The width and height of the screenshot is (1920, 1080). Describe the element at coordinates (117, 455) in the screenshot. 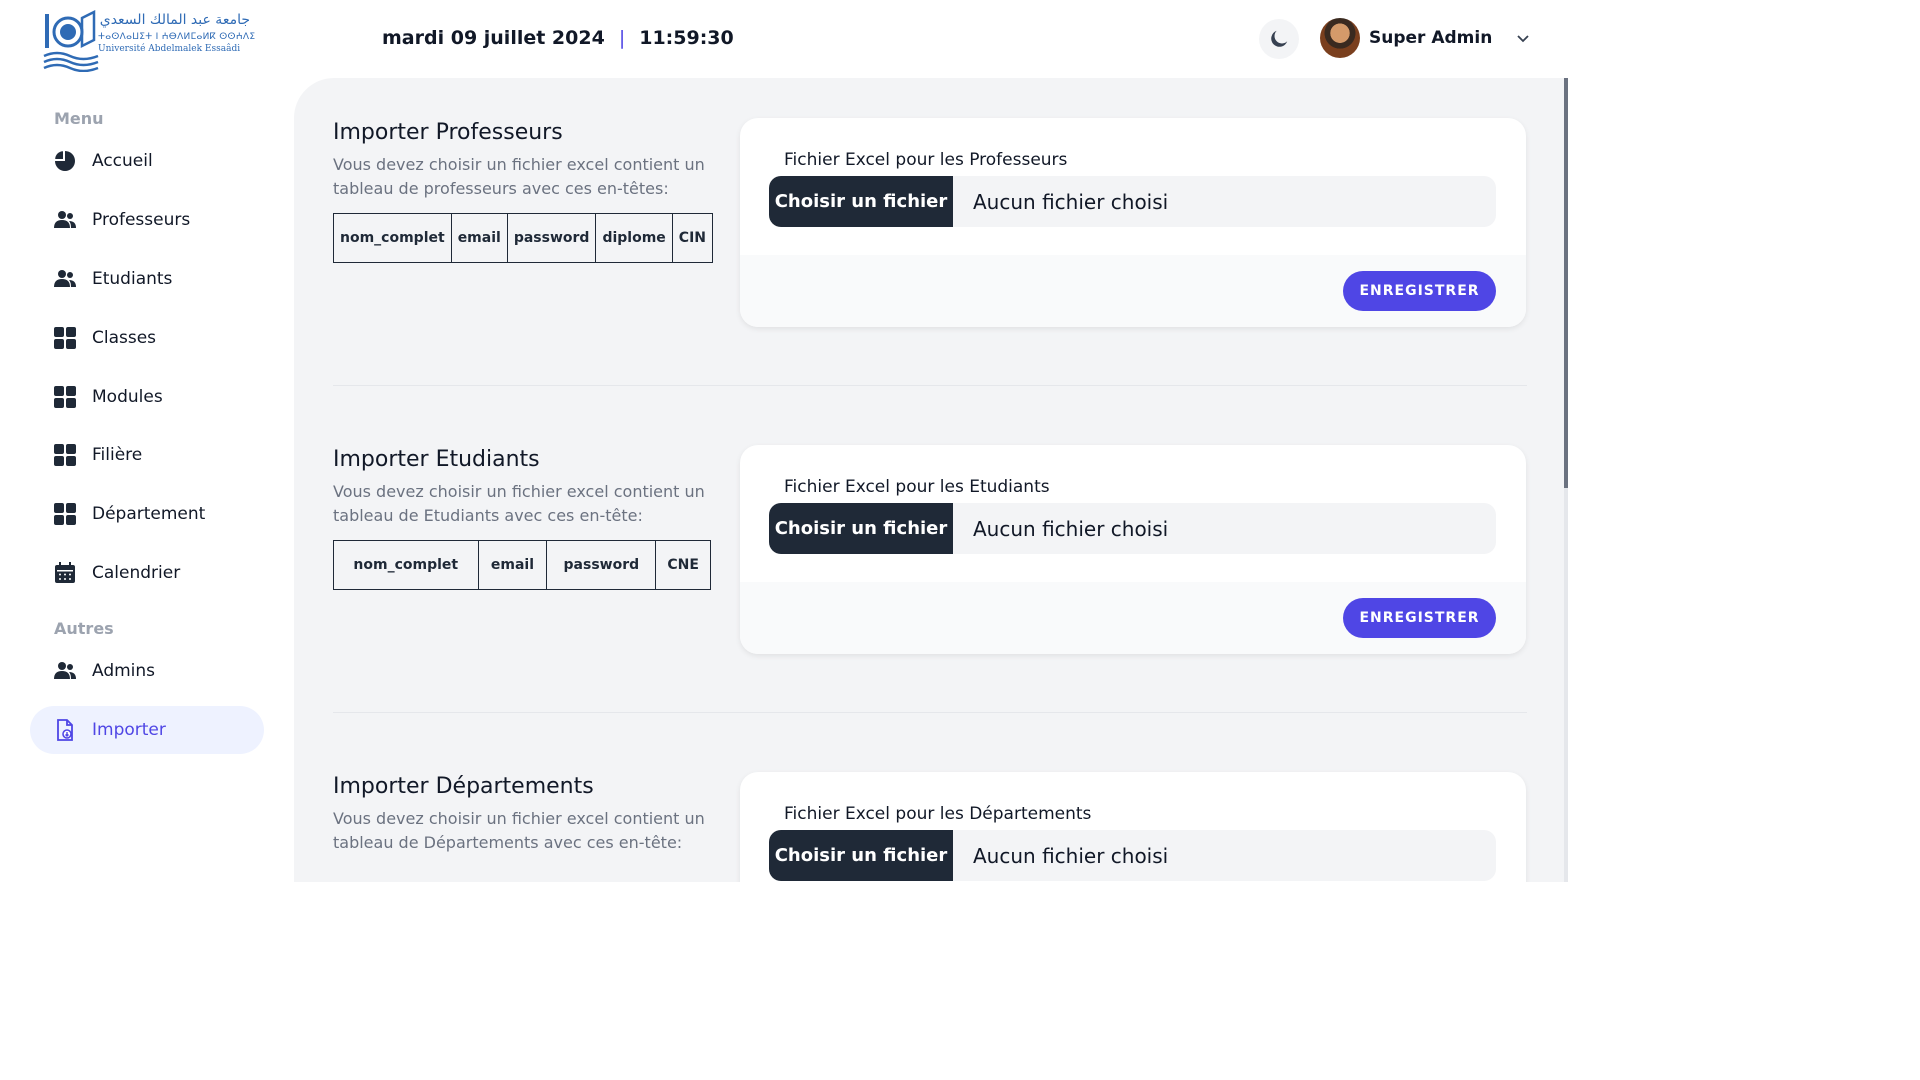

I see `sidebar-item-label: Filière` at that location.